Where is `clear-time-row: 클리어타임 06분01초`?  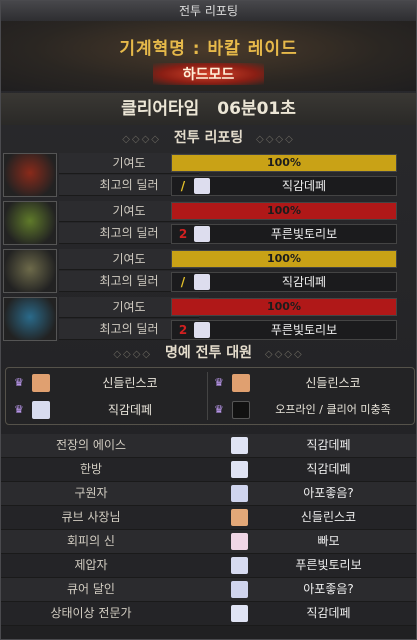 clear-time-row: 클리어타임 06분01초 is located at coordinates (208, 109).